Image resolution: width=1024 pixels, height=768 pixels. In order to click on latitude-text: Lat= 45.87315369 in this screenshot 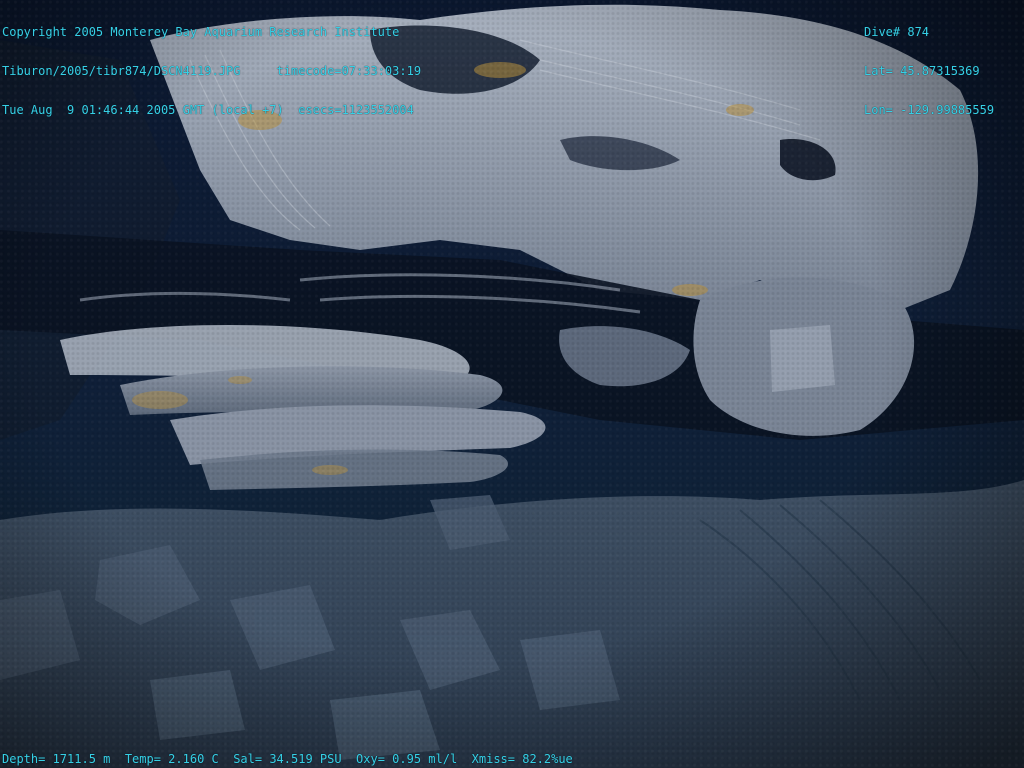, I will do `click(922, 71)`.